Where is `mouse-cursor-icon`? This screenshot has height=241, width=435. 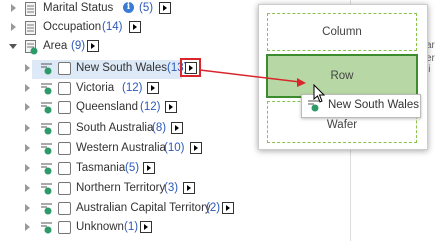
mouse-cursor-icon is located at coordinates (319, 93).